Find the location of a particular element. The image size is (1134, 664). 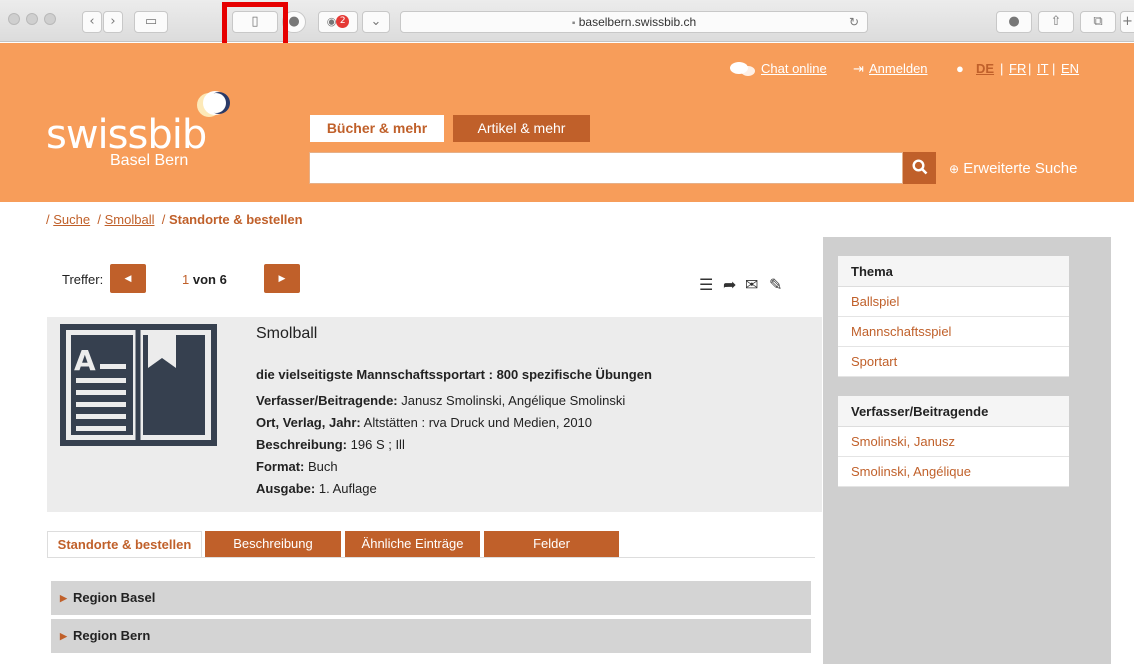

tab-divider is located at coordinates (431, 557).